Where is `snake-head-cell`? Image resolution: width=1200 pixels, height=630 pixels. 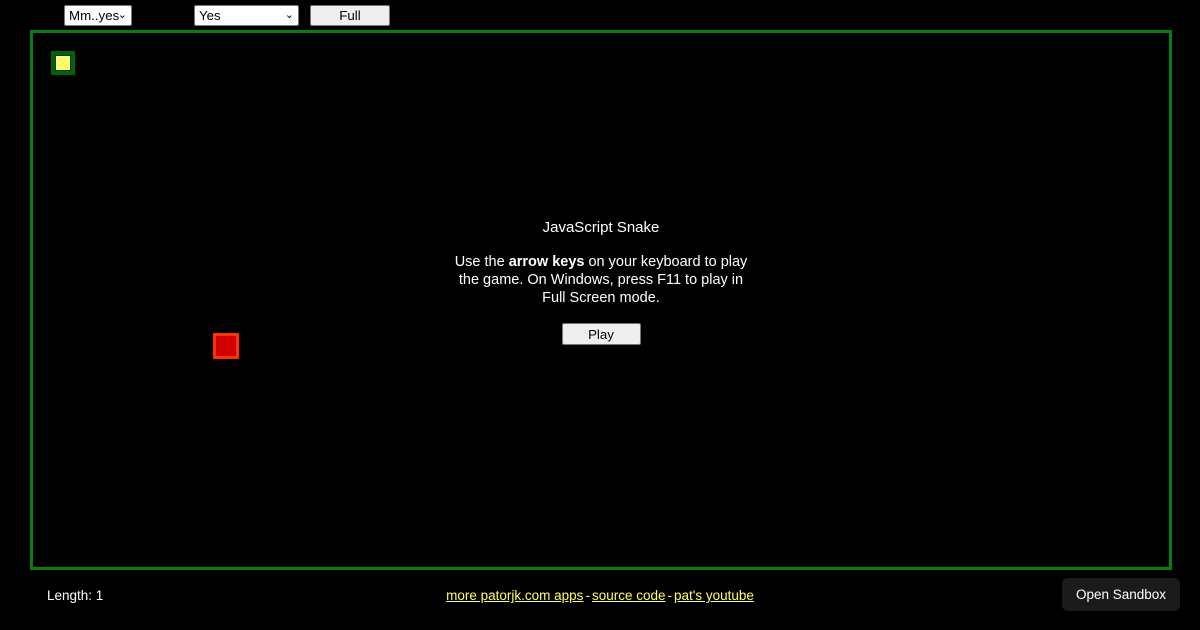 snake-head-cell is located at coordinates (63, 63).